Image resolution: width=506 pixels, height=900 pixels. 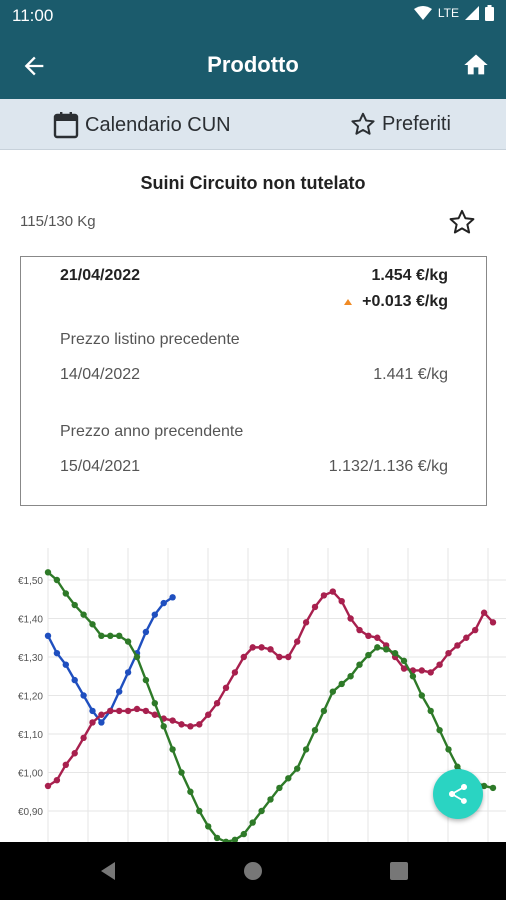 What do you see at coordinates (100, 466) in the screenshot?
I see `previous-year-date: 15/04/2021` at bounding box center [100, 466].